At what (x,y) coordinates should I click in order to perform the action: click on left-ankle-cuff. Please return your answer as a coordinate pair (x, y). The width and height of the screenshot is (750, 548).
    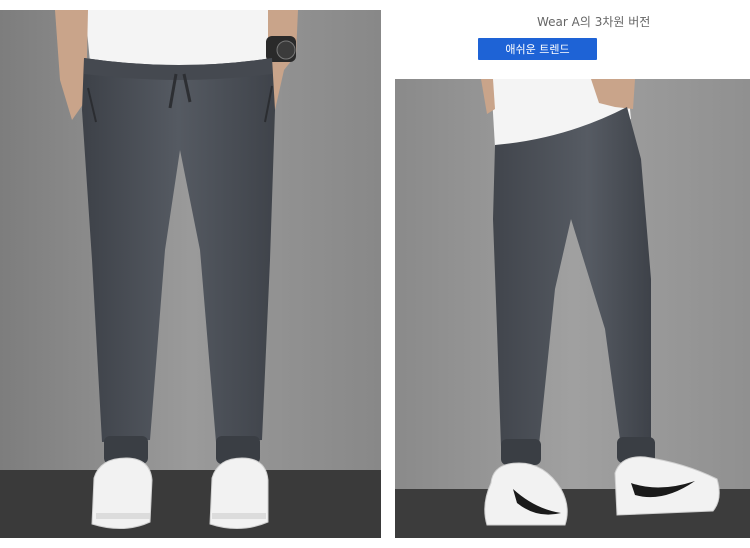
    Looking at the image, I should click on (521, 452).